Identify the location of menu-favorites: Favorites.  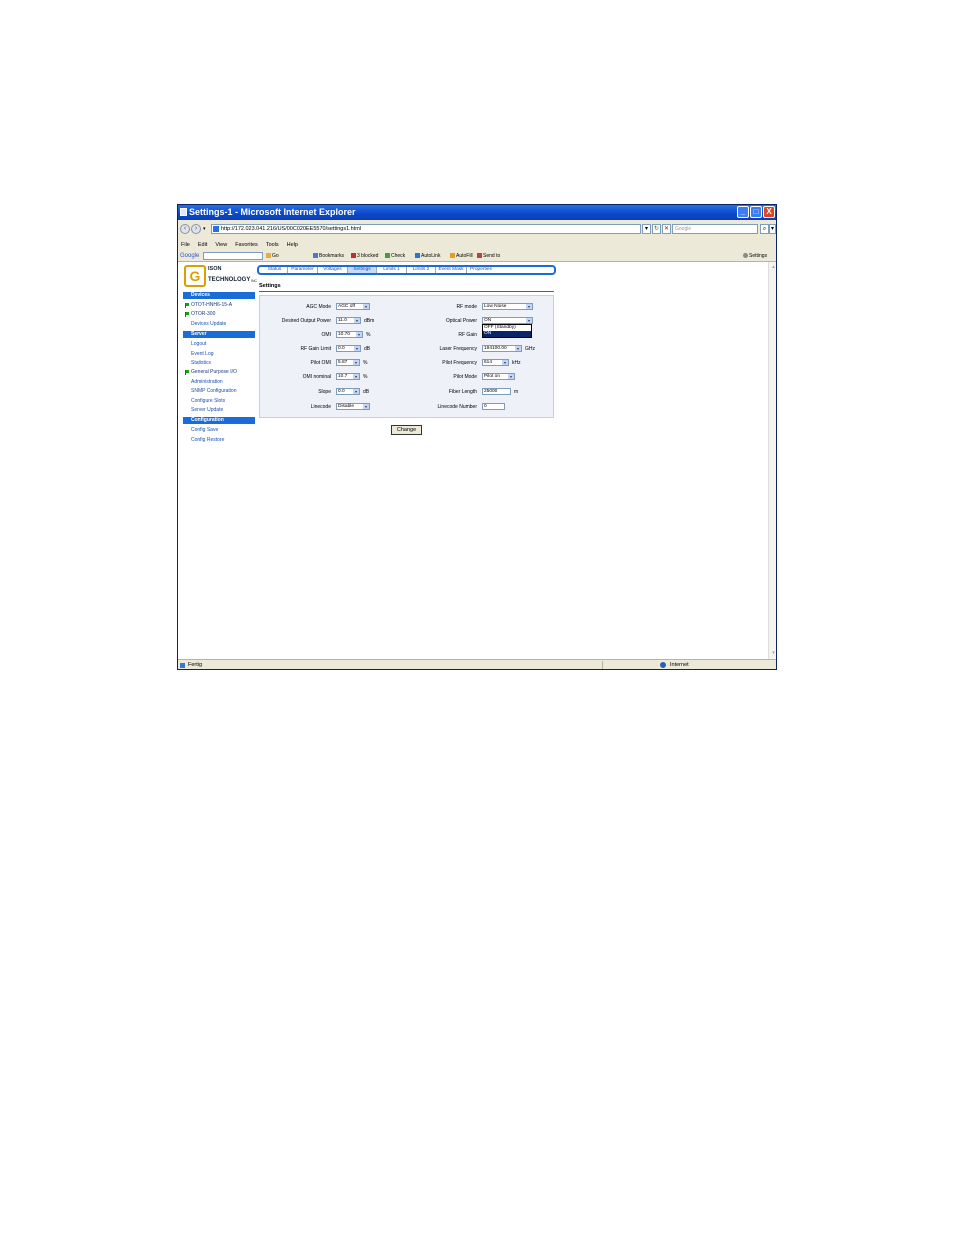
(246, 245).